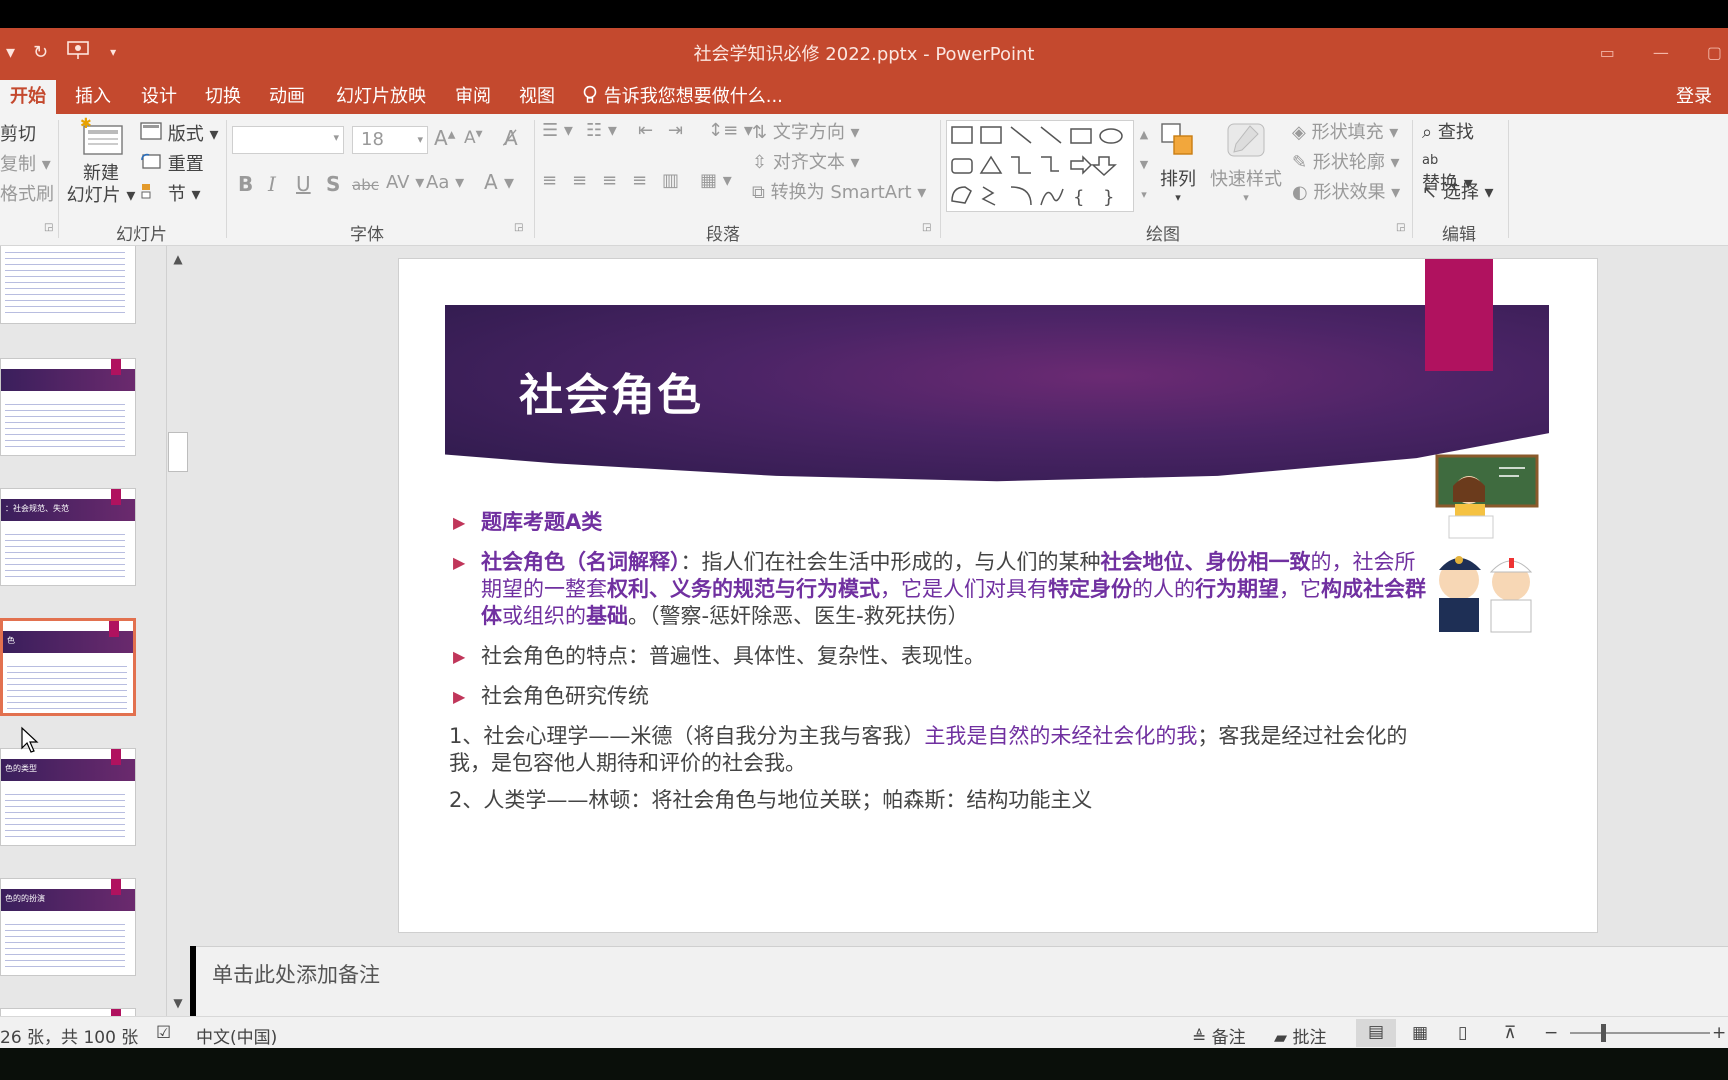  I want to click on tab-transitions: 切换, so click(223, 97).